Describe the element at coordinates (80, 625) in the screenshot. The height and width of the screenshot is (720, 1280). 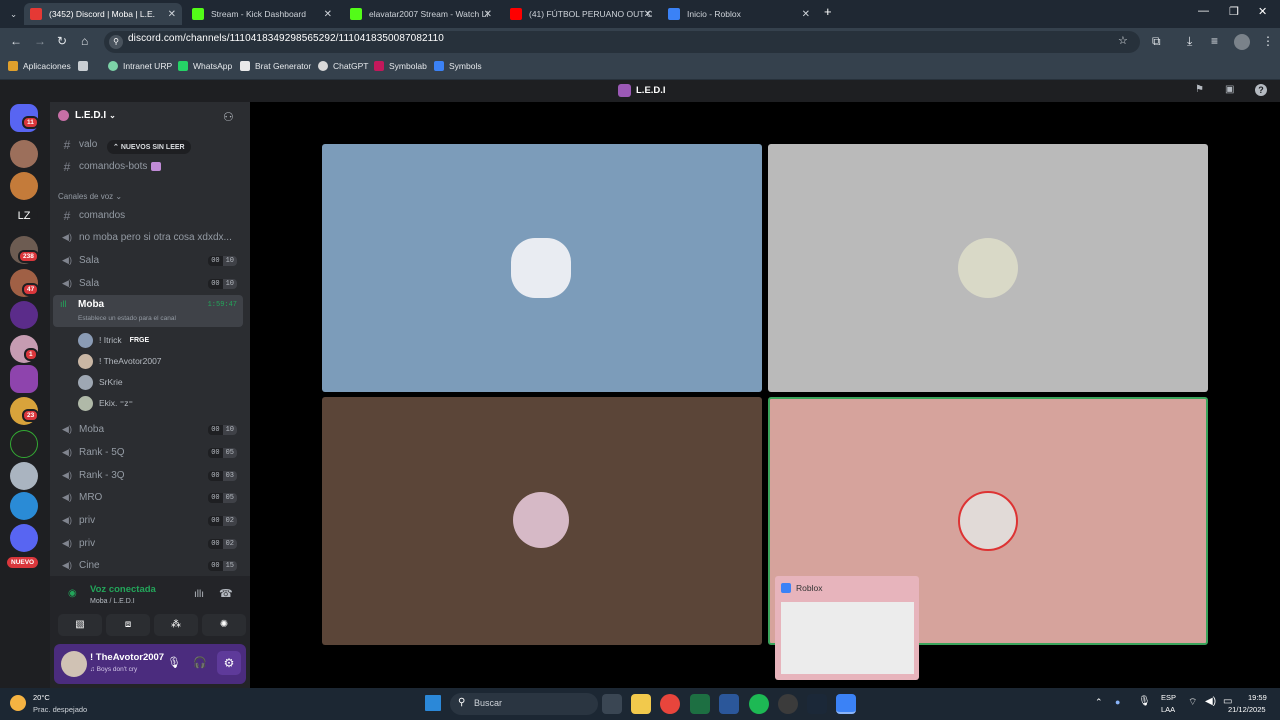
I see `video-off-icon: ▧` at that location.